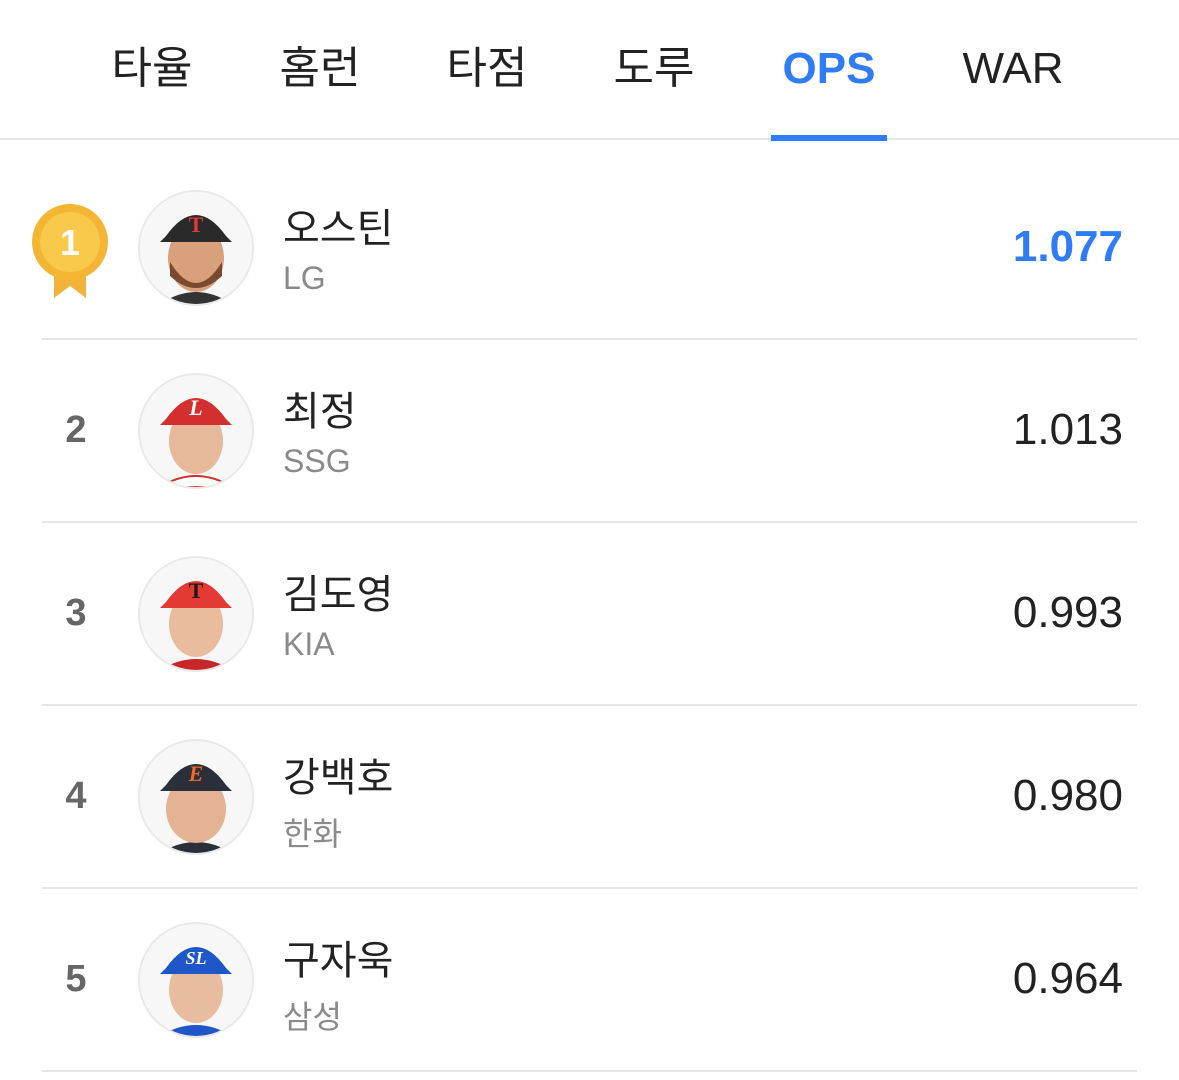  I want to click on tab-batting-average: 타율, so click(152, 69).